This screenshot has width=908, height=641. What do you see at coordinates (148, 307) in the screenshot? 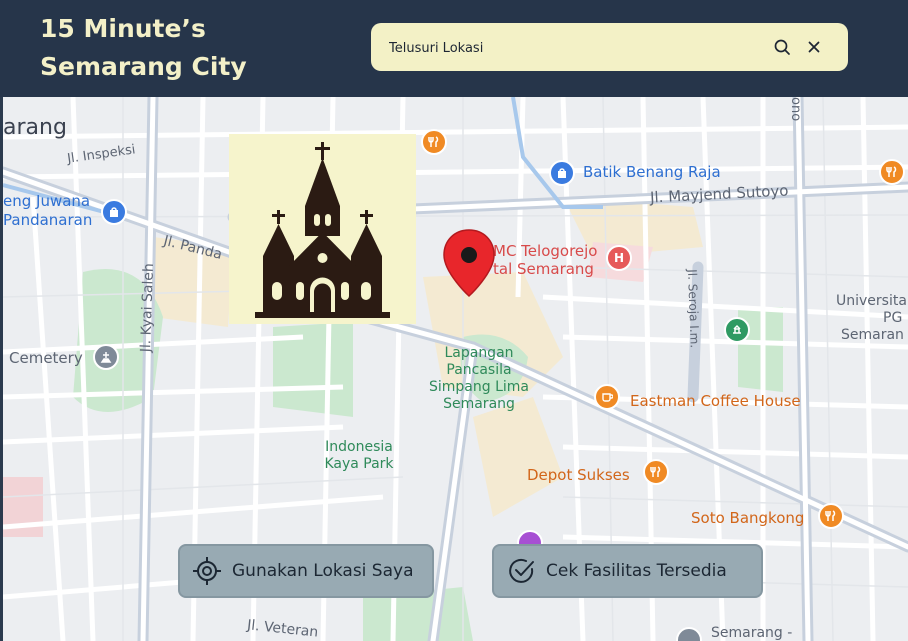
I see `map-label-road: Jl. Kyai Saleh` at bounding box center [148, 307].